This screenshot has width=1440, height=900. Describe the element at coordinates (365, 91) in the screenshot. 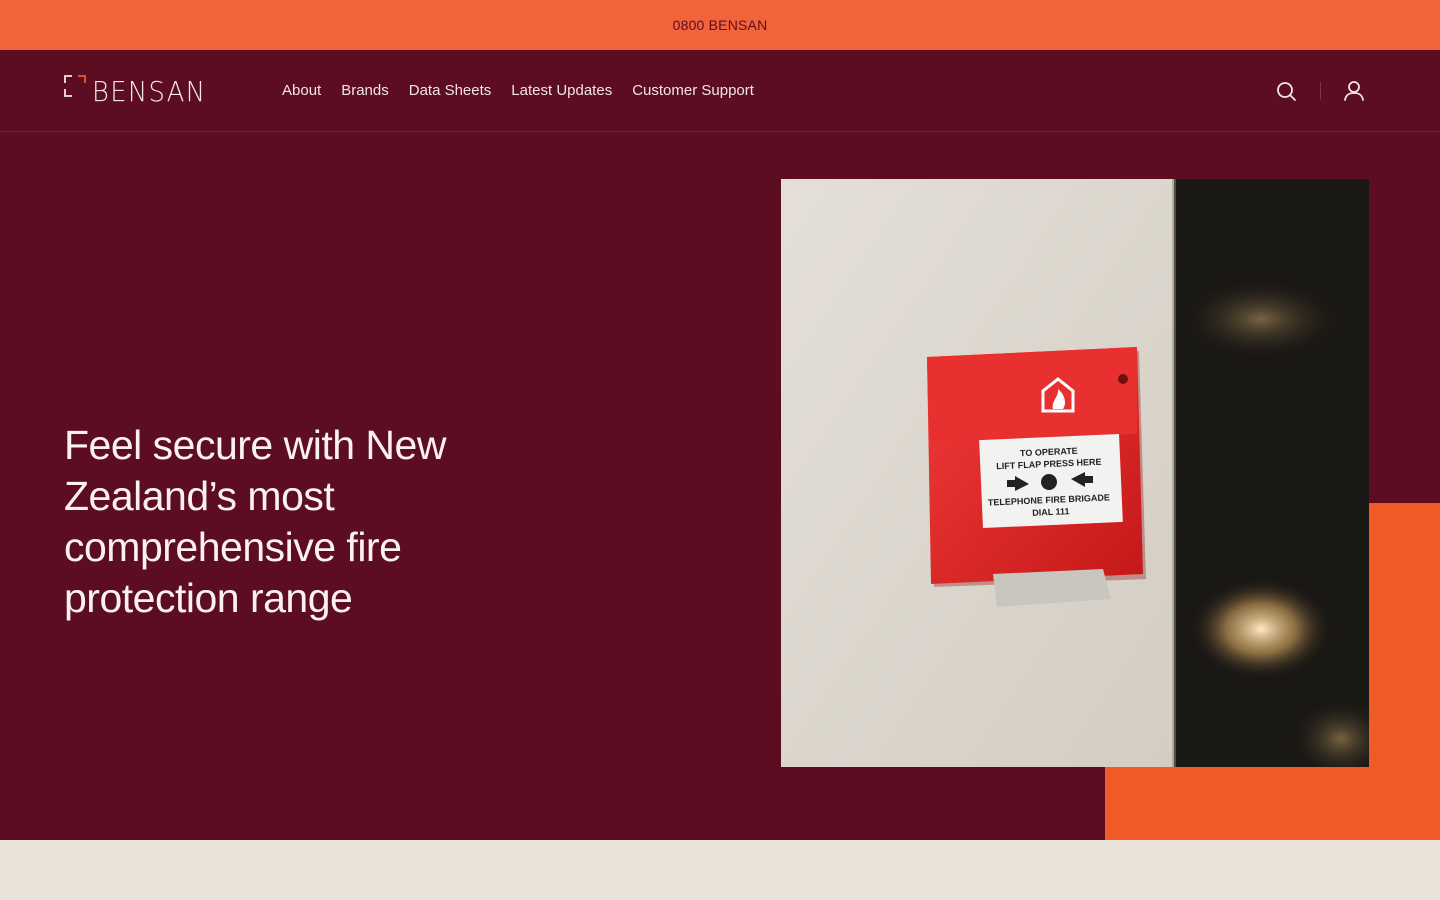

I see `nav-item-brands: Brands` at that location.